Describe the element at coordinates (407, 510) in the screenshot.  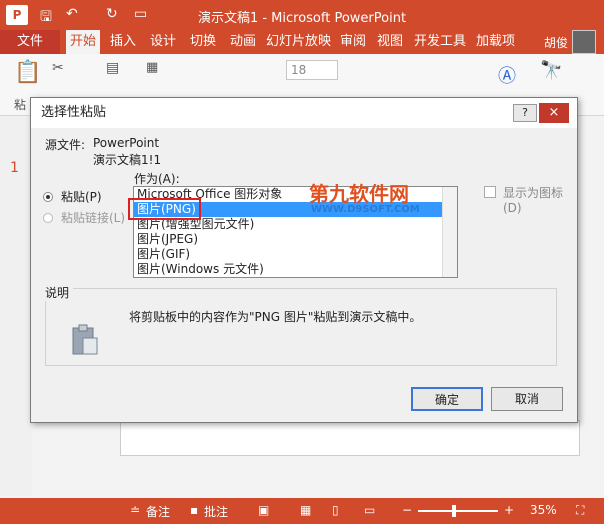
I see `zoom-out-icon: −` at that location.